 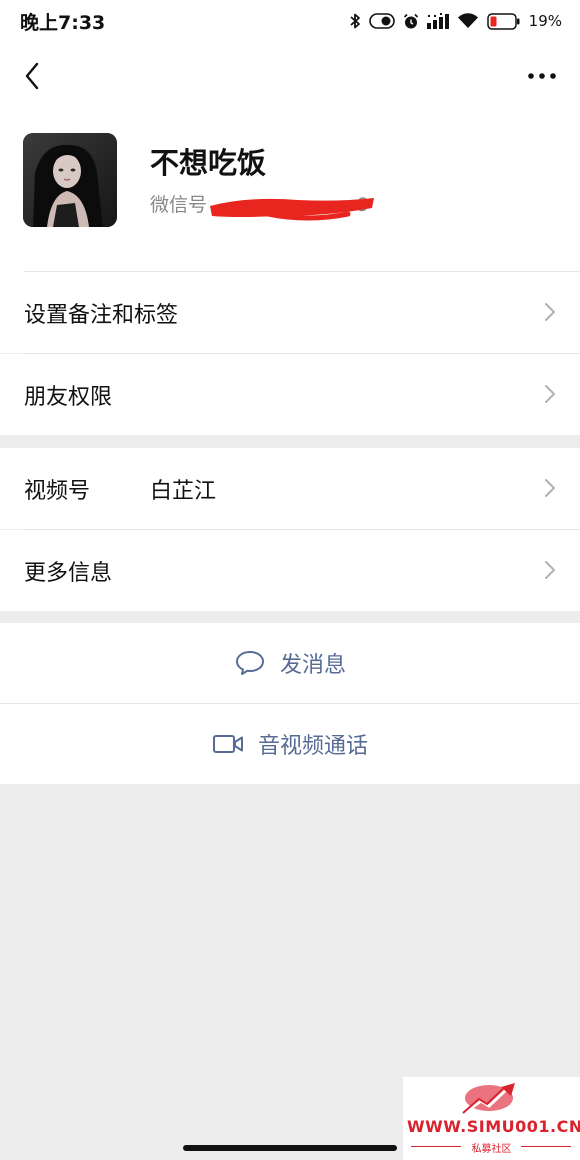 I want to click on avatar, so click(x=70, y=180).